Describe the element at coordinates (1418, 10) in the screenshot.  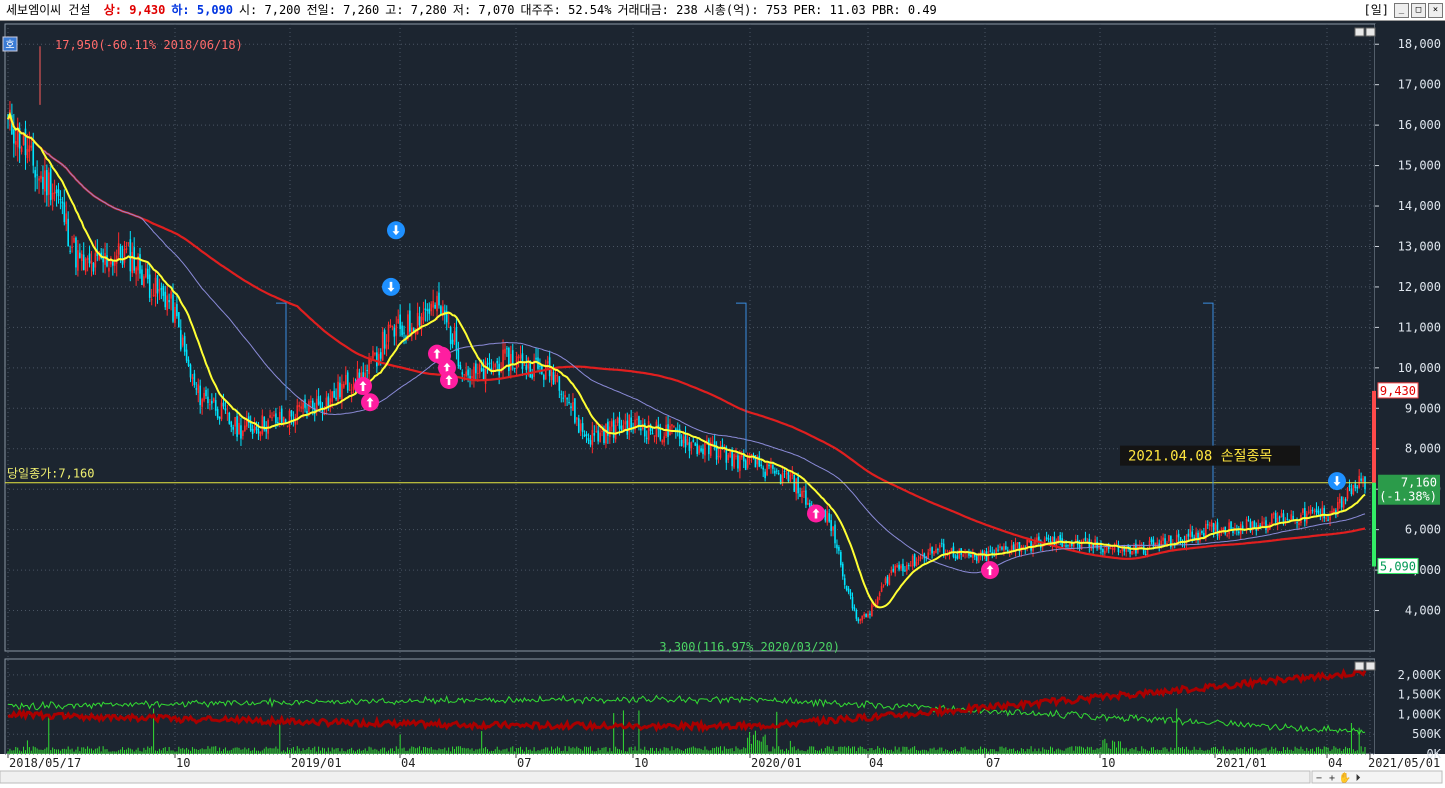
I see `maximize-icon: □` at that location.